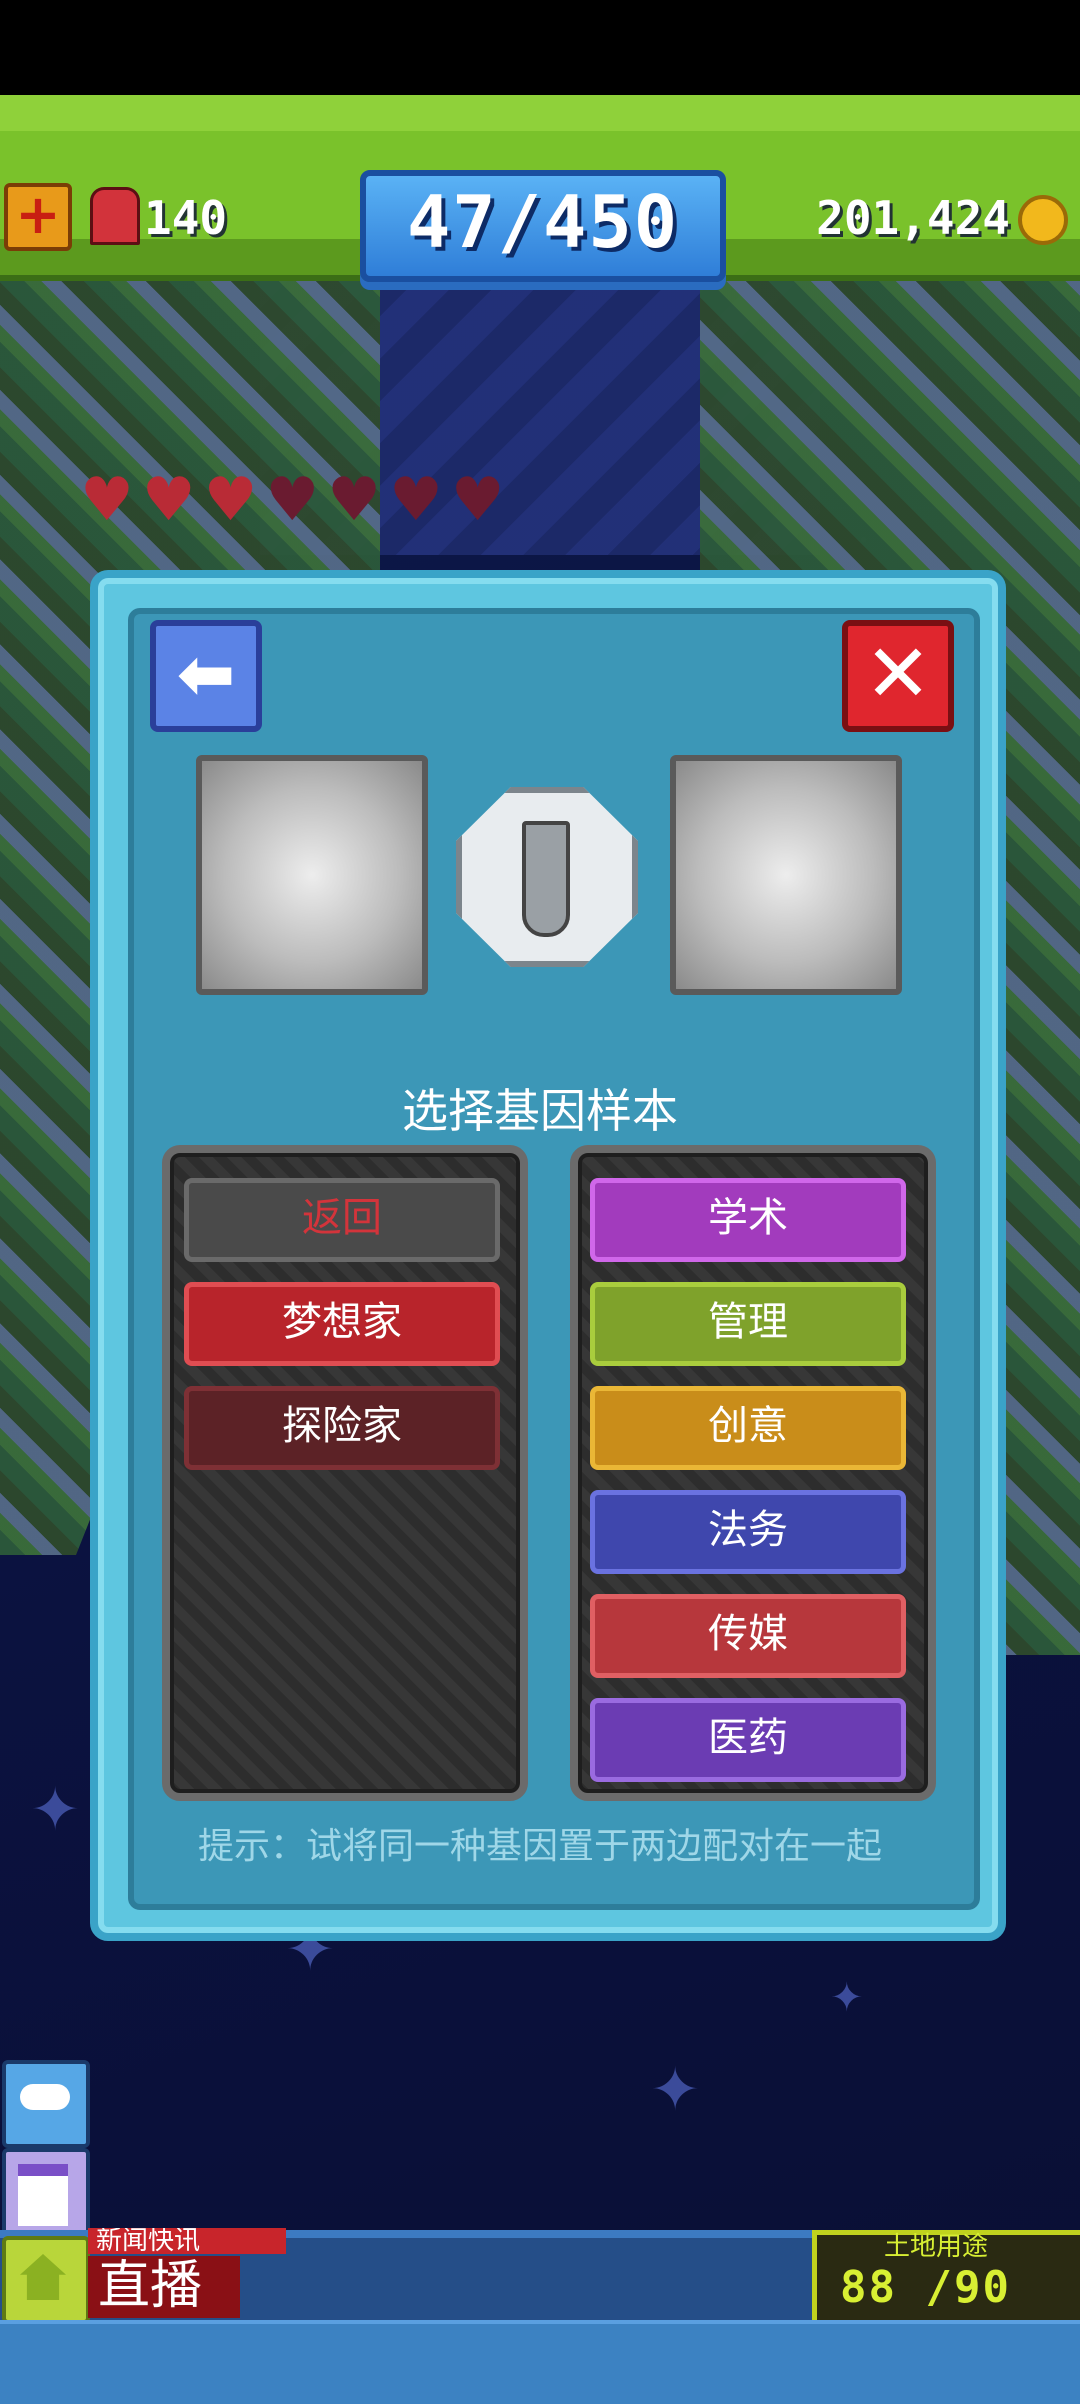 The height and width of the screenshot is (2404, 1080). Describe the element at coordinates (46, 2104) in the screenshot. I see `cloud-upload-icon` at that location.